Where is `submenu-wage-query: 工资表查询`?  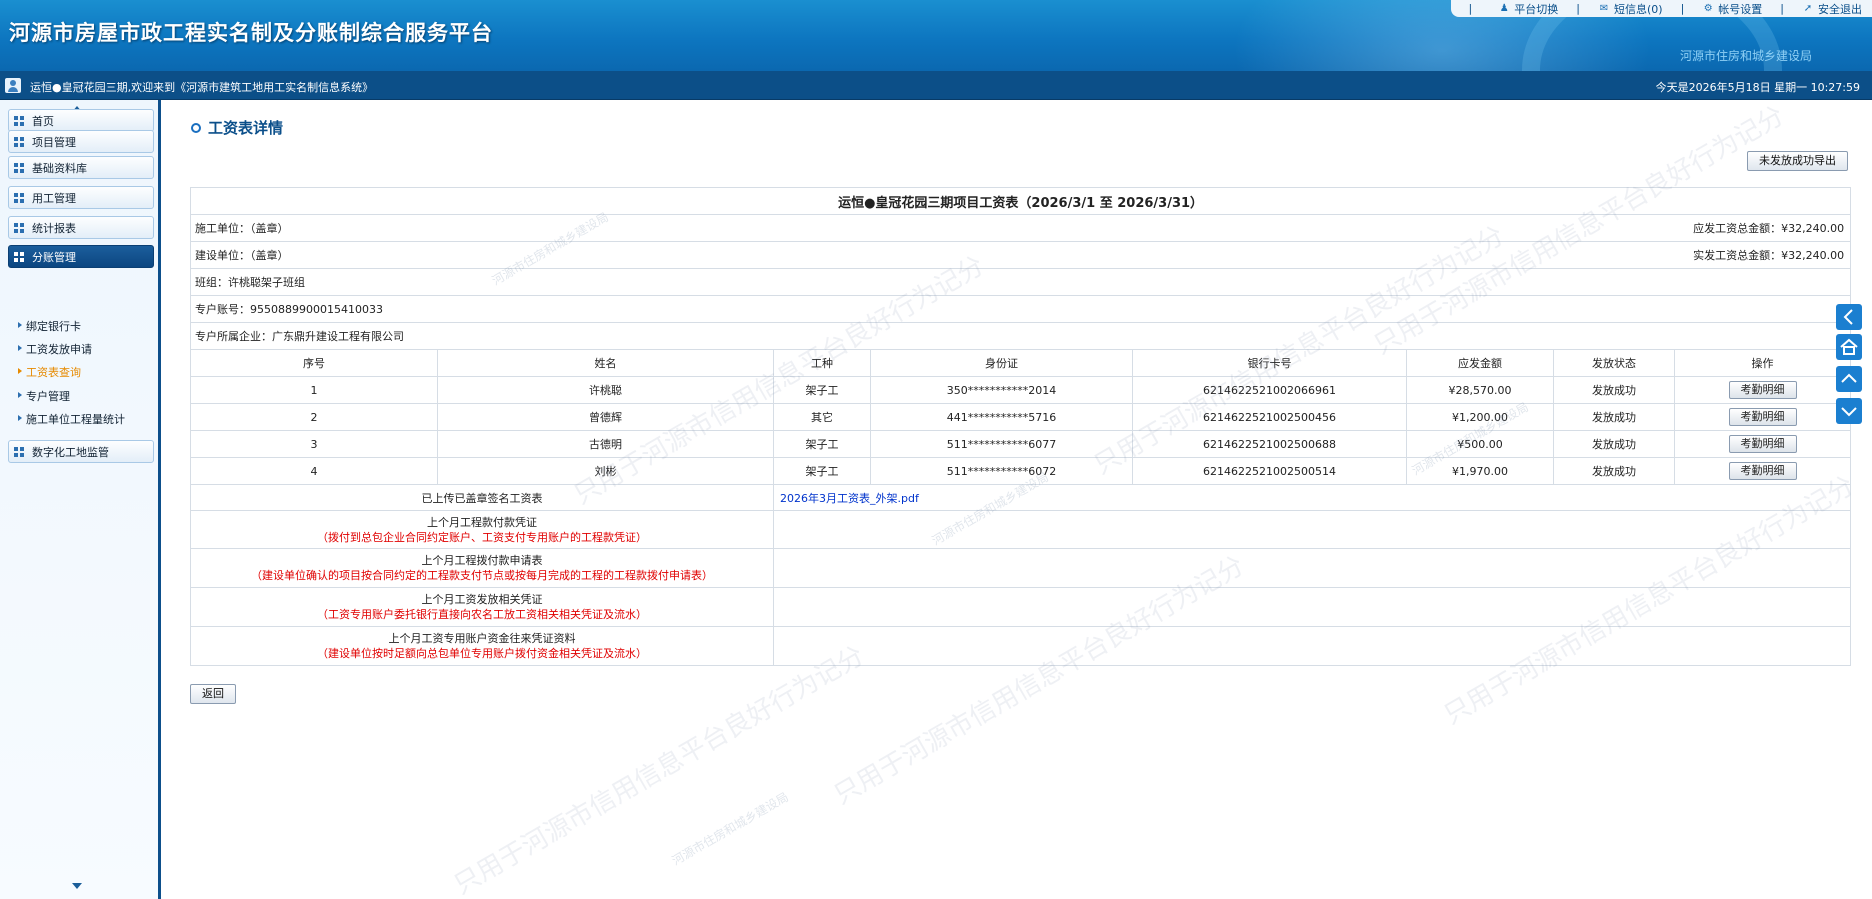 submenu-wage-query: 工资表查询 is located at coordinates (49, 372).